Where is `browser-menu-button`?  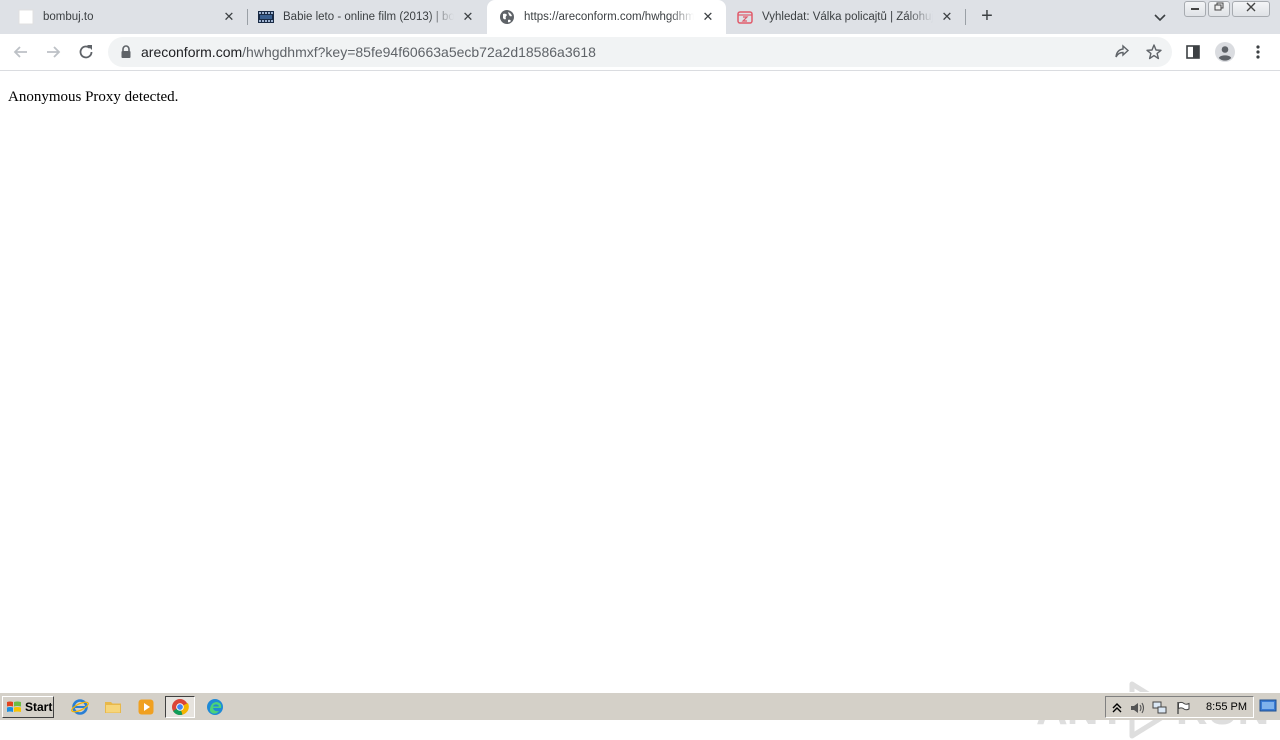
browser-menu-button is located at coordinates (1258, 52).